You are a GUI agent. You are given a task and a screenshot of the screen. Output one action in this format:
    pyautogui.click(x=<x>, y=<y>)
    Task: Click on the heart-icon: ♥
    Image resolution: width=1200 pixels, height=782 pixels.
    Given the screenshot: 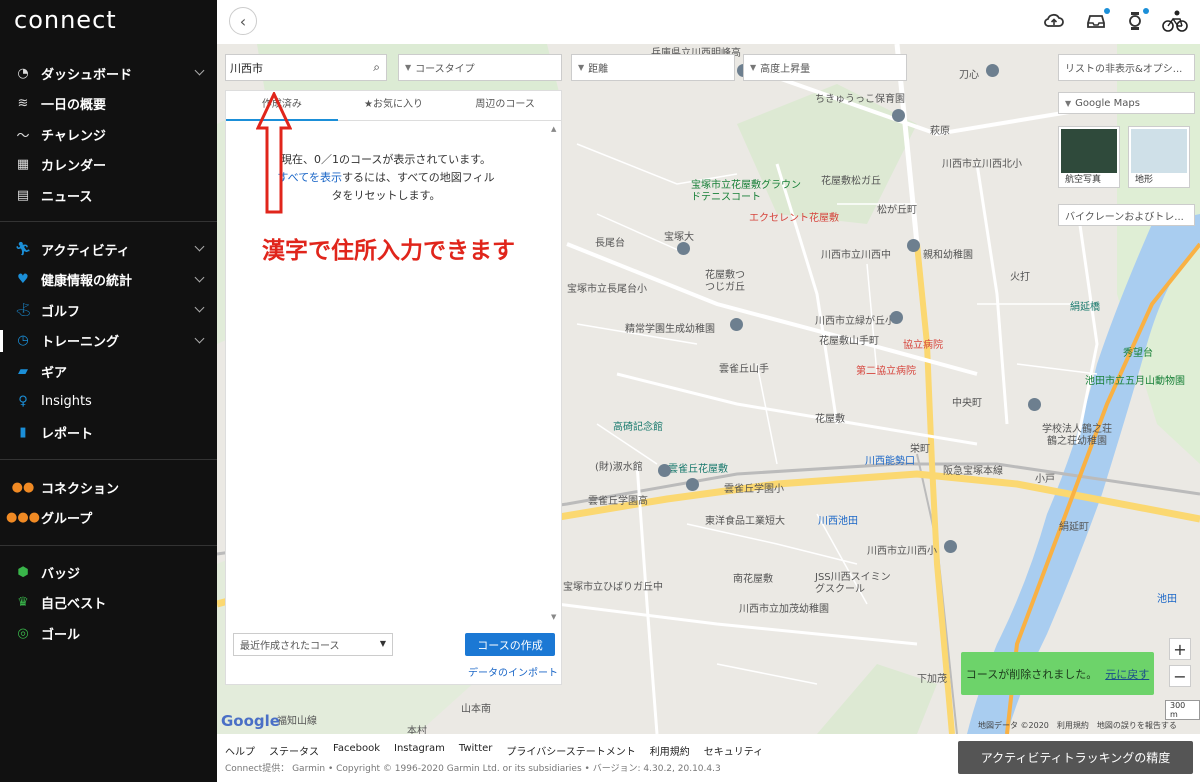 What is the action you would take?
    pyautogui.click(x=23, y=280)
    